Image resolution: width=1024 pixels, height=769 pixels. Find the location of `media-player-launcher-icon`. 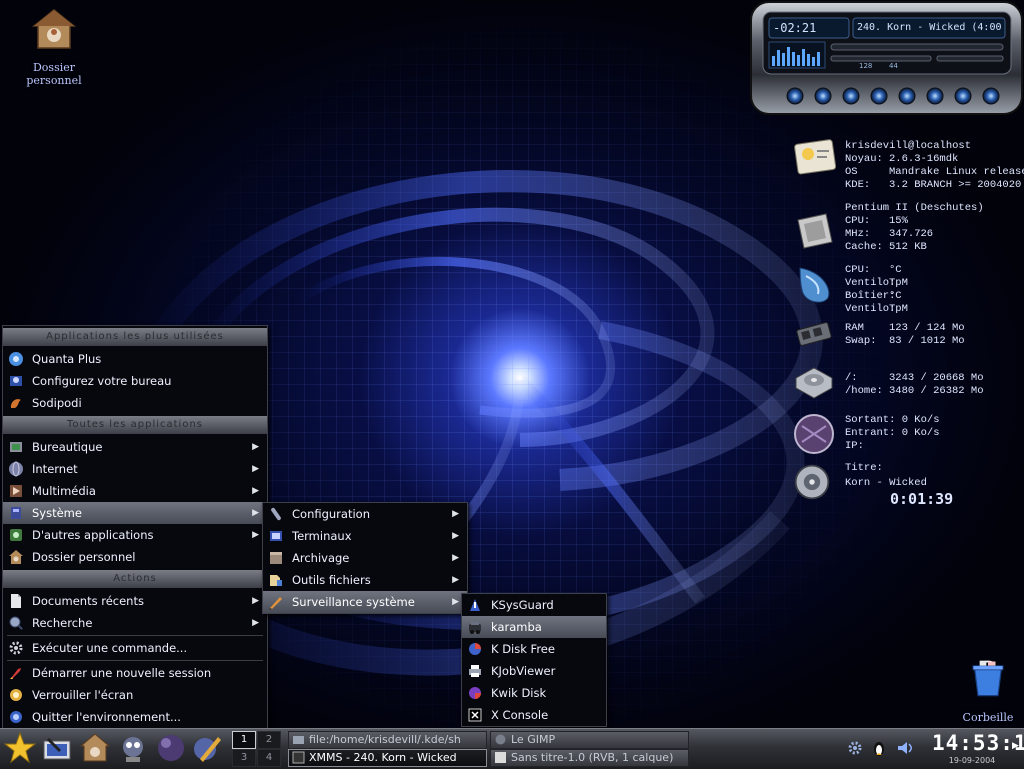

media-player-launcher-icon is located at coordinates (171, 748).